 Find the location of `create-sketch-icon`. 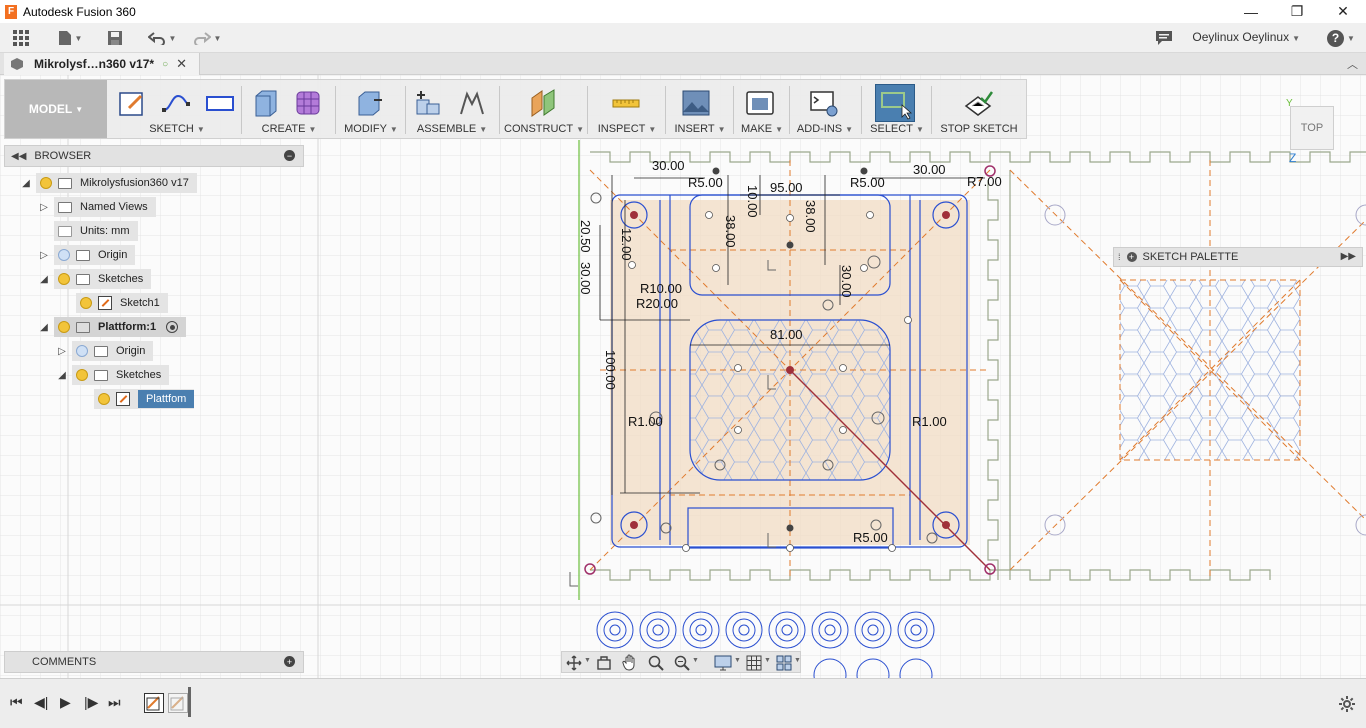

create-sketch-icon is located at coordinates (132, 103).